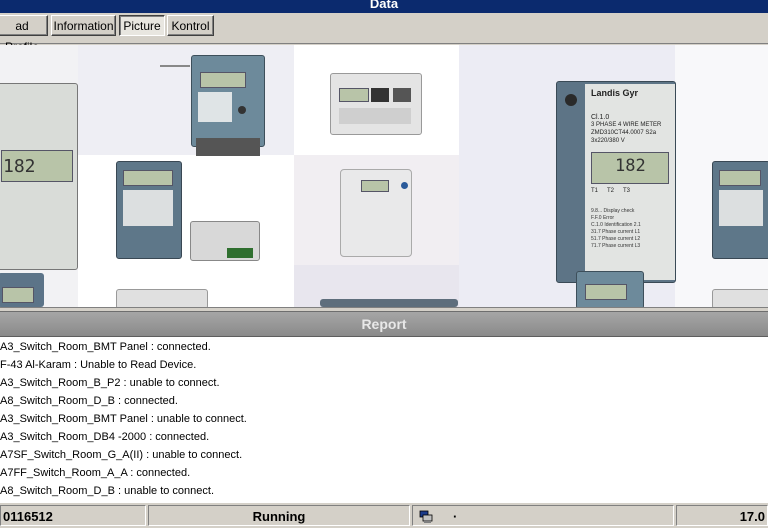 The height and width of the screenshot is (528, 768). I want to click on status-indicator: ·, so click(455, 516).